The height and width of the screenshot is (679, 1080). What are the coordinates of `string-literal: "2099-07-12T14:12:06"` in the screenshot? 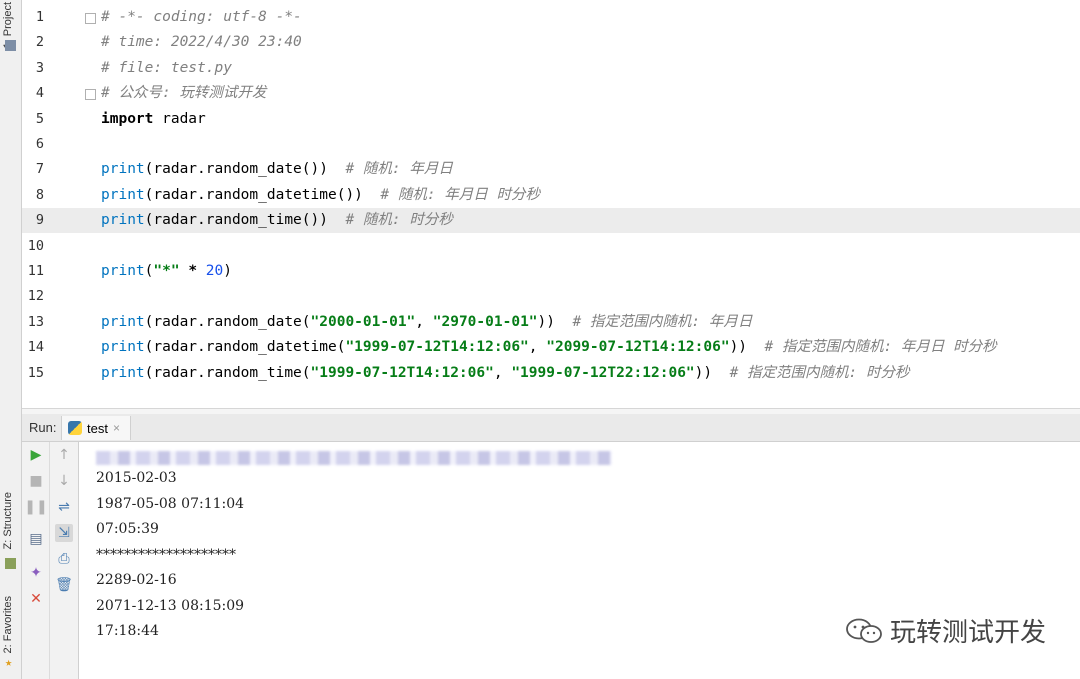 It's located at (638, 347).